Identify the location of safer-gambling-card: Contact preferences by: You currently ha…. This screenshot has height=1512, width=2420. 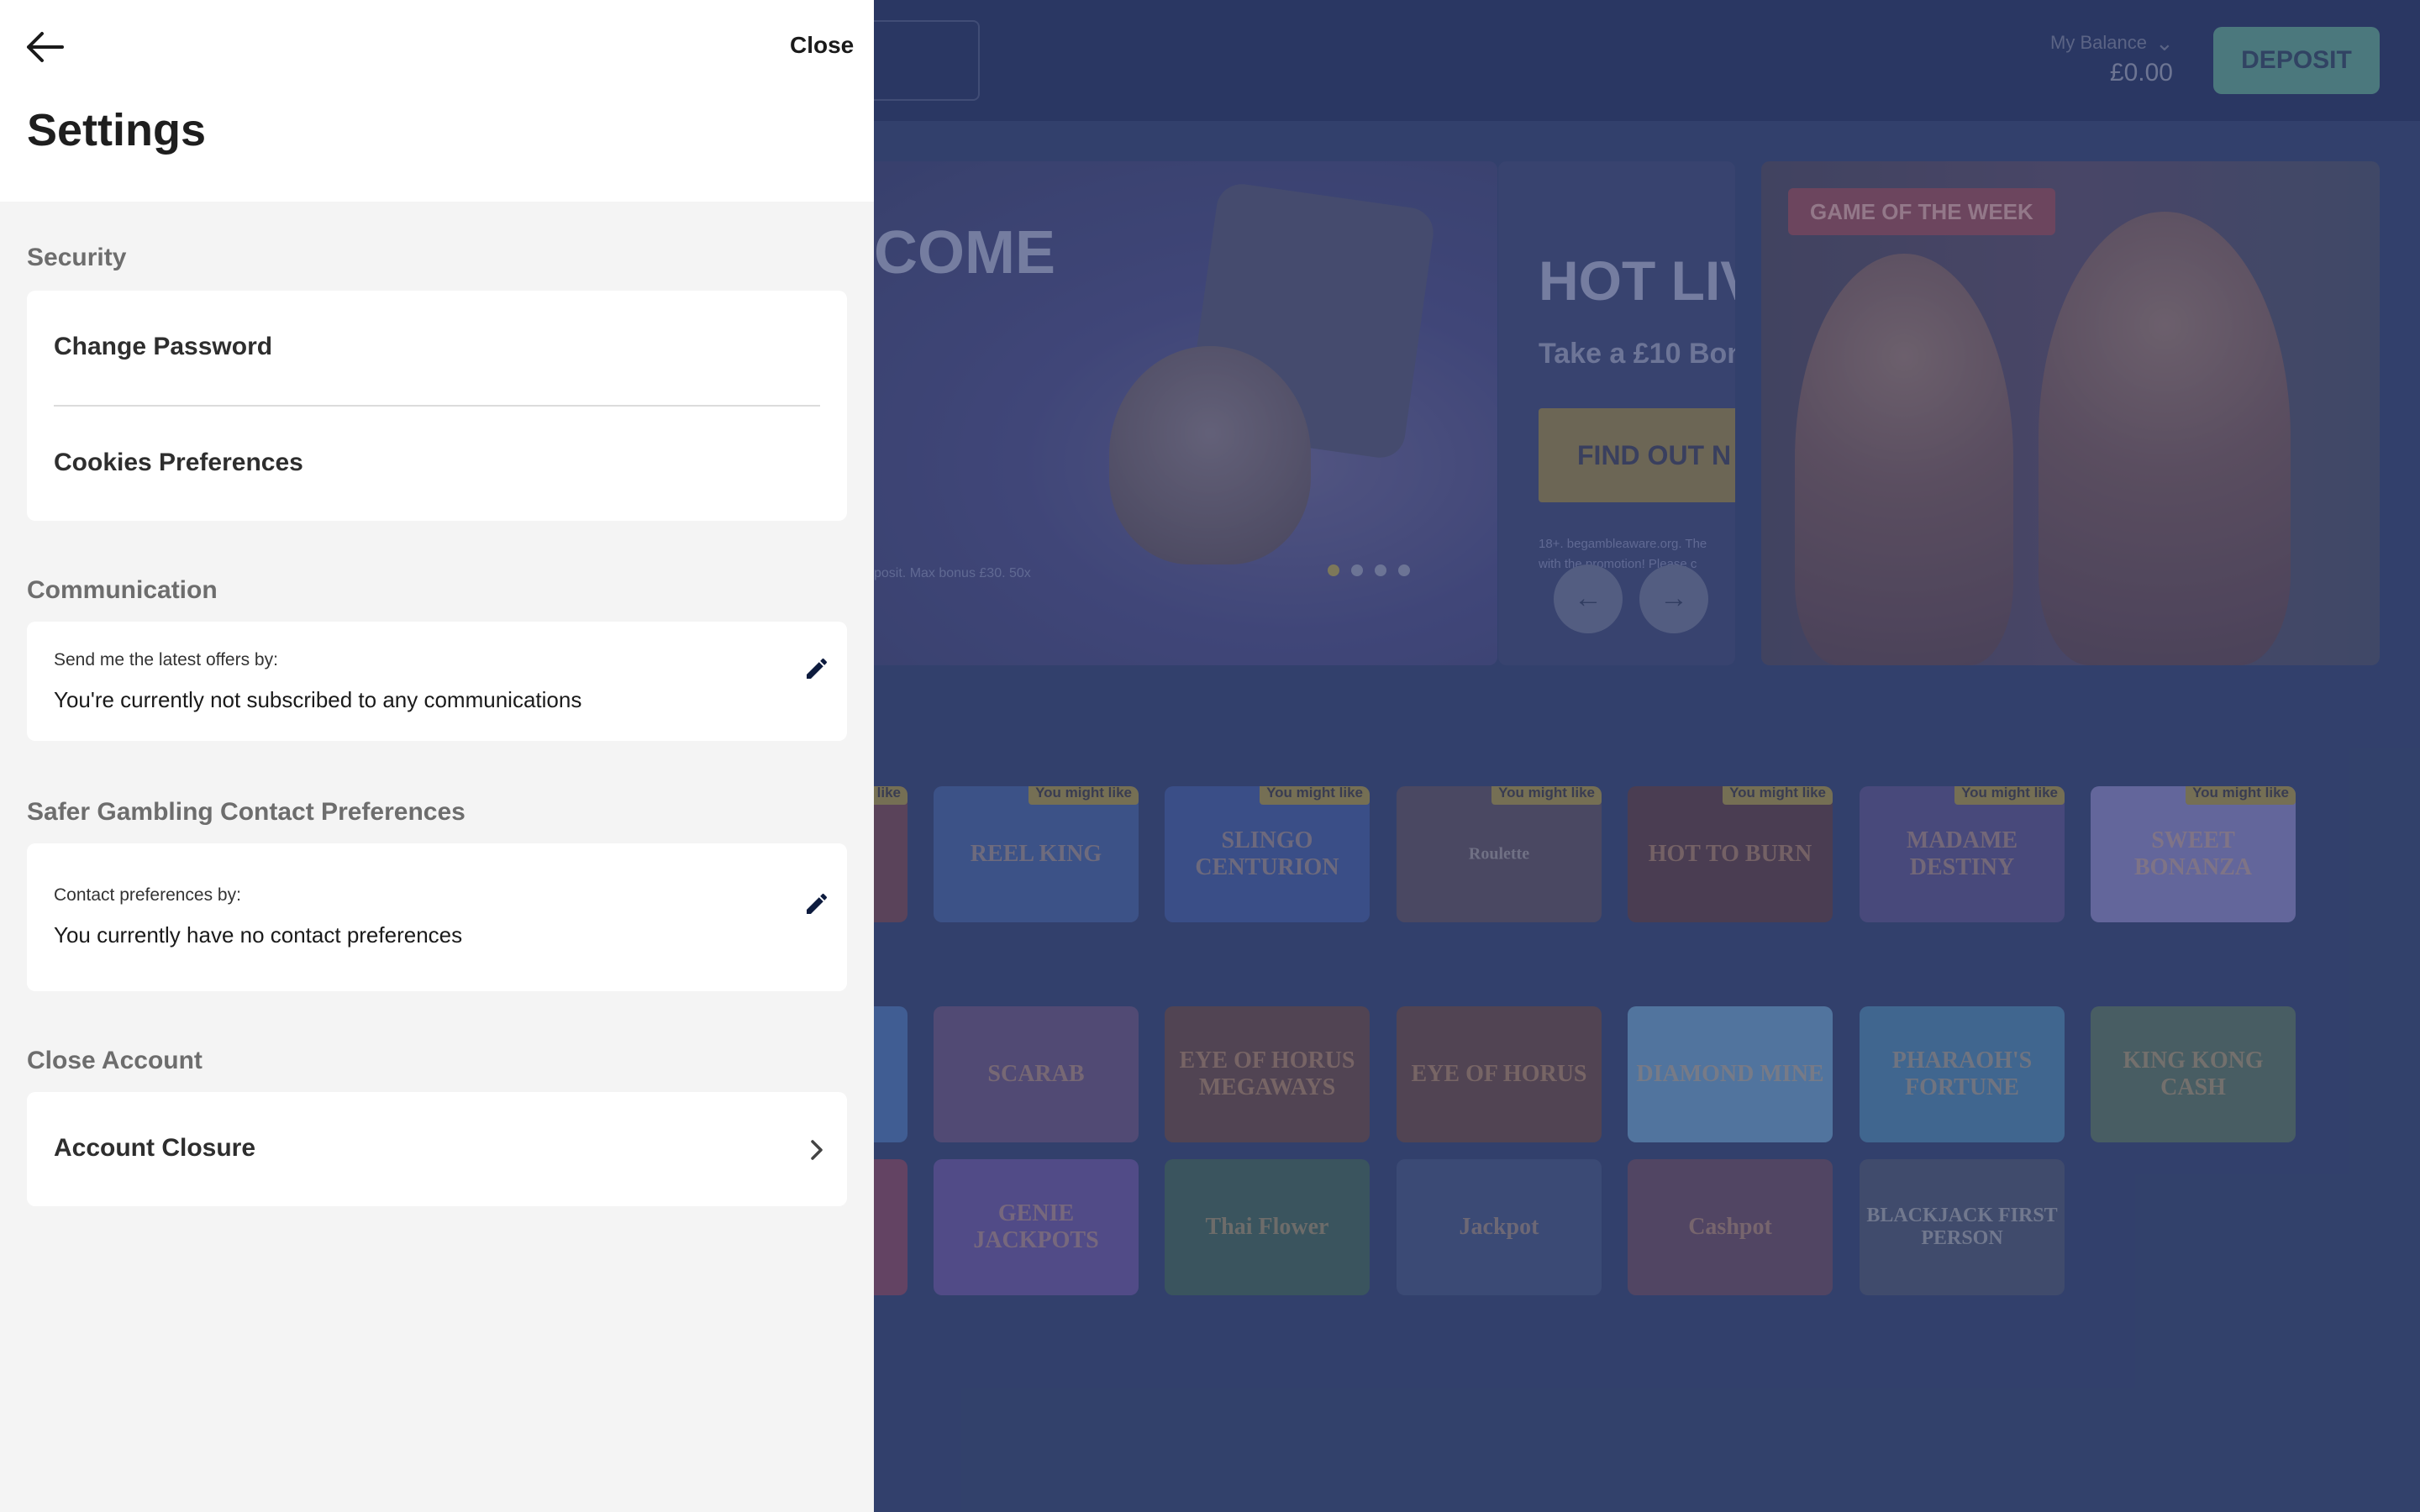
(437, 917).